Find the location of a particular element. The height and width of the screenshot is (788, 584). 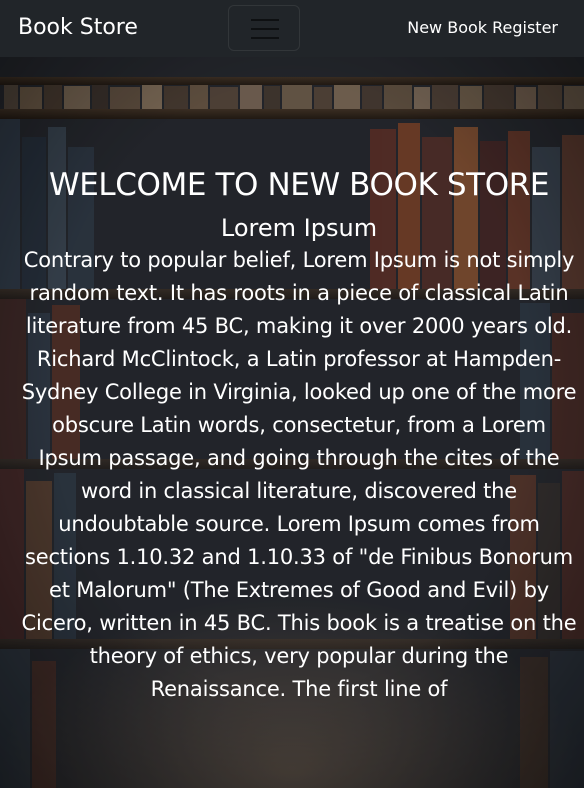

hamburger-menu-icon is located at coordinates (265, 29).